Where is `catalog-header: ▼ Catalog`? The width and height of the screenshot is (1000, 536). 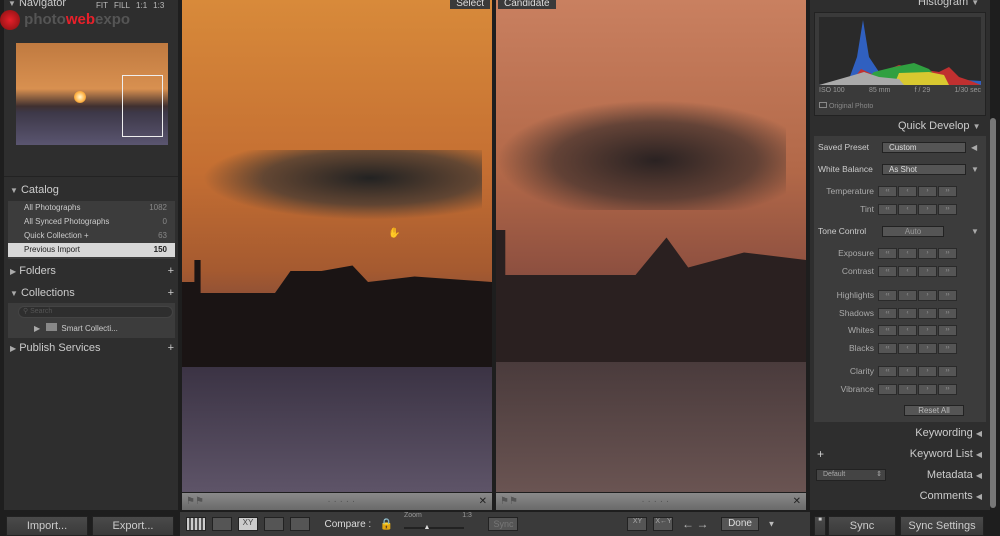
catalog-header: ▼ Catalog is located at coordinates (34, 190).